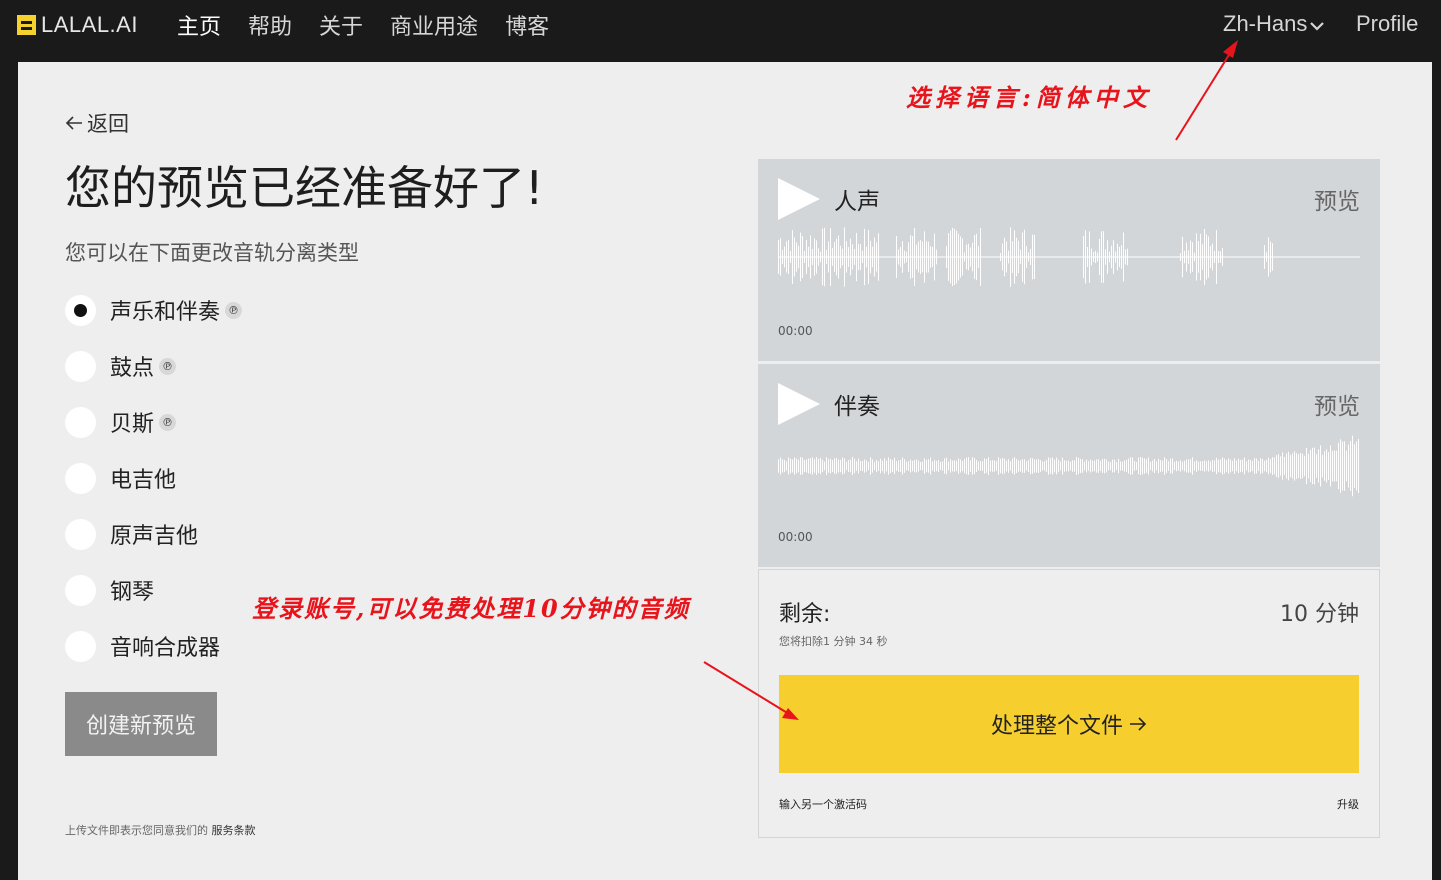 This screenshot has width=1441, height=880. I want to click on option-acoustic-guitar: 原声吉他, so click(131, 534).